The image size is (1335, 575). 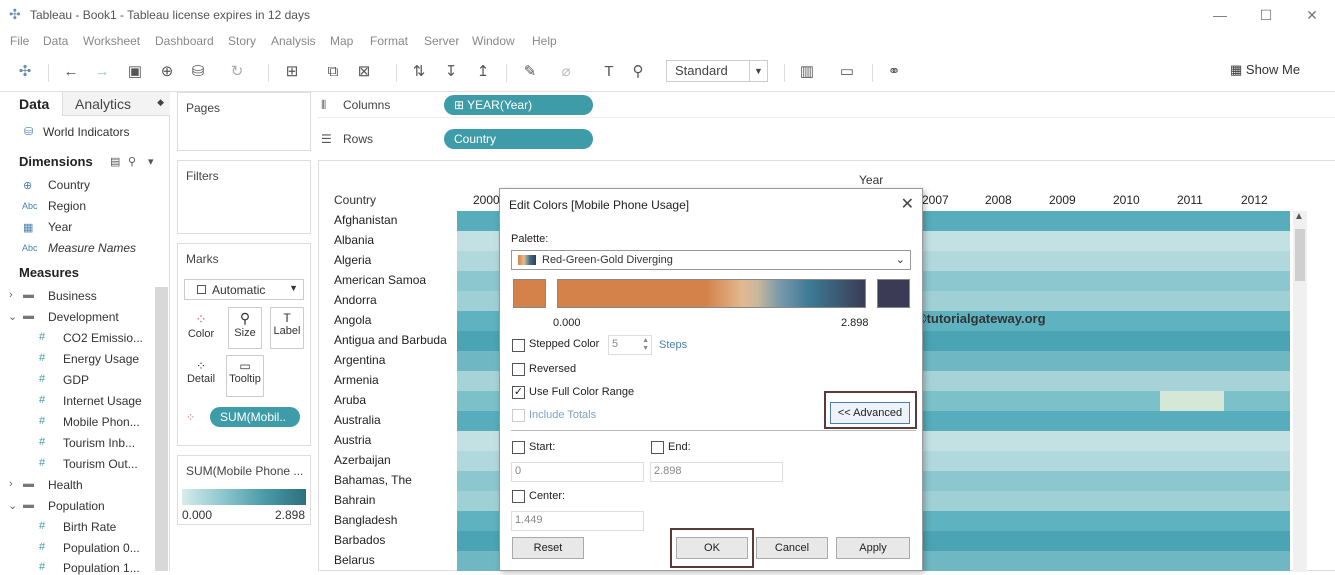 I want to click on end-input: 2.898, so click(x=716, y=472).